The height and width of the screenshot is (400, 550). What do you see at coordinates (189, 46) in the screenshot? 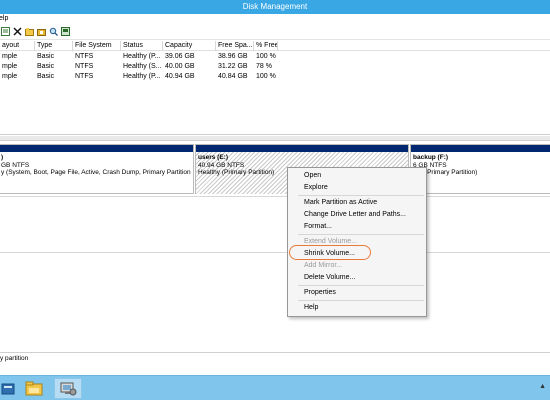
I see `column-header-capacity: Capacity` at bounding box center [189, 46].